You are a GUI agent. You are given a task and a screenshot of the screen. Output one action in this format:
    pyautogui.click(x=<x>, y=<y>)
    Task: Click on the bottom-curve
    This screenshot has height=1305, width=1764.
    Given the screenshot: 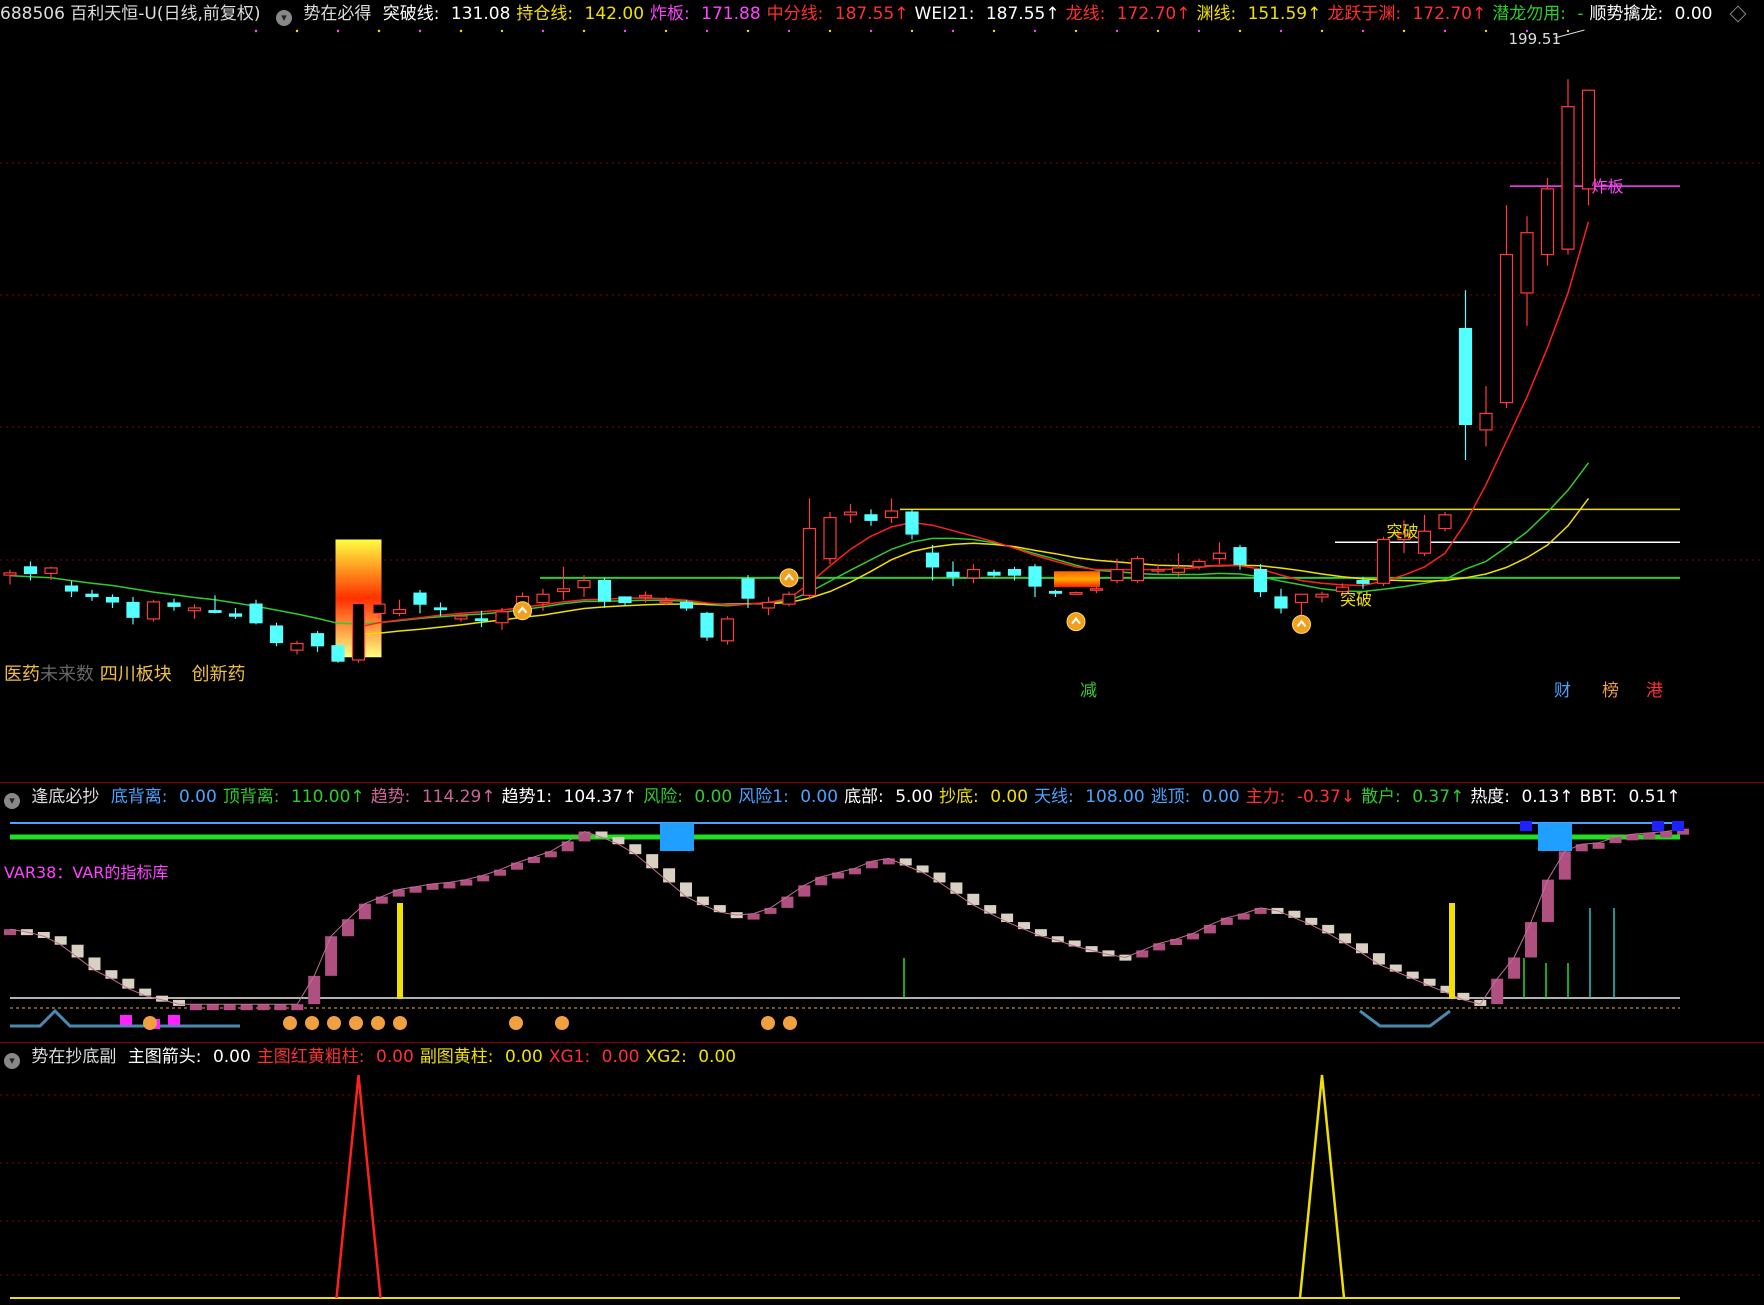 What is the action you would take?
    pyautogui.click(x=1405, y=1018)
    